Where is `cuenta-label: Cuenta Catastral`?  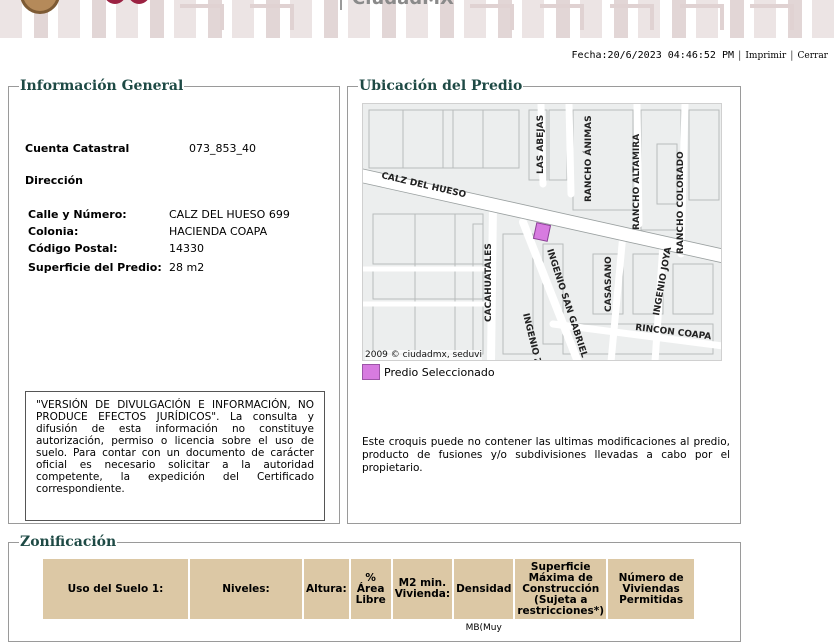 cuenta-label: Cuenta Catastral is located at coordinates (77, 148).